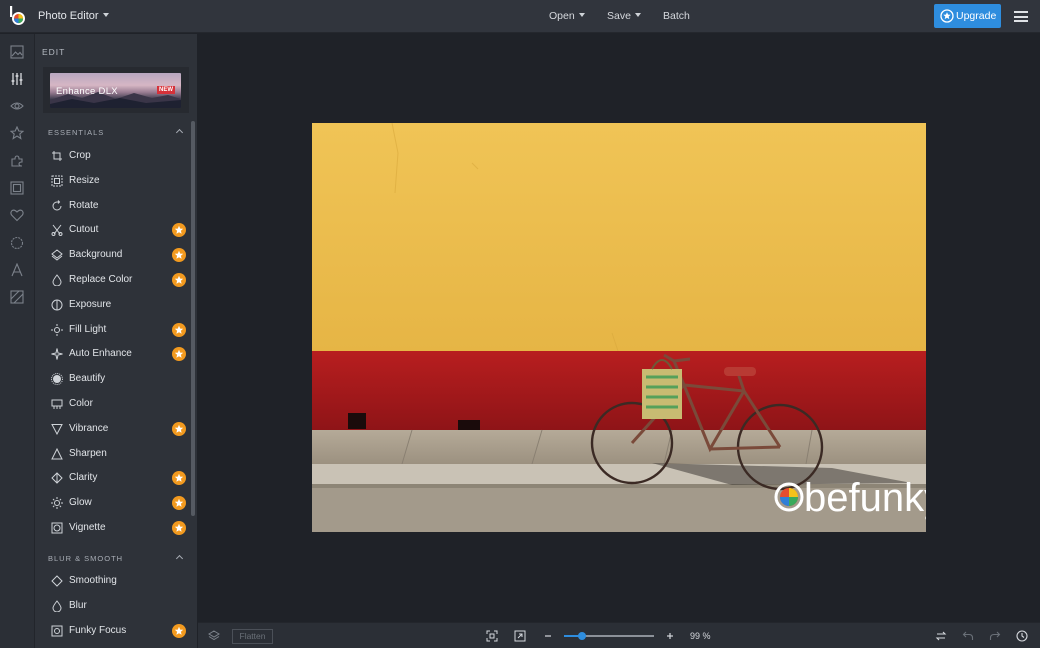 This screenshot has width=1040, height=648. Describe the element at coordinates (116, 156) in the screenshot. I see `tool-crop: Crop` at that location.